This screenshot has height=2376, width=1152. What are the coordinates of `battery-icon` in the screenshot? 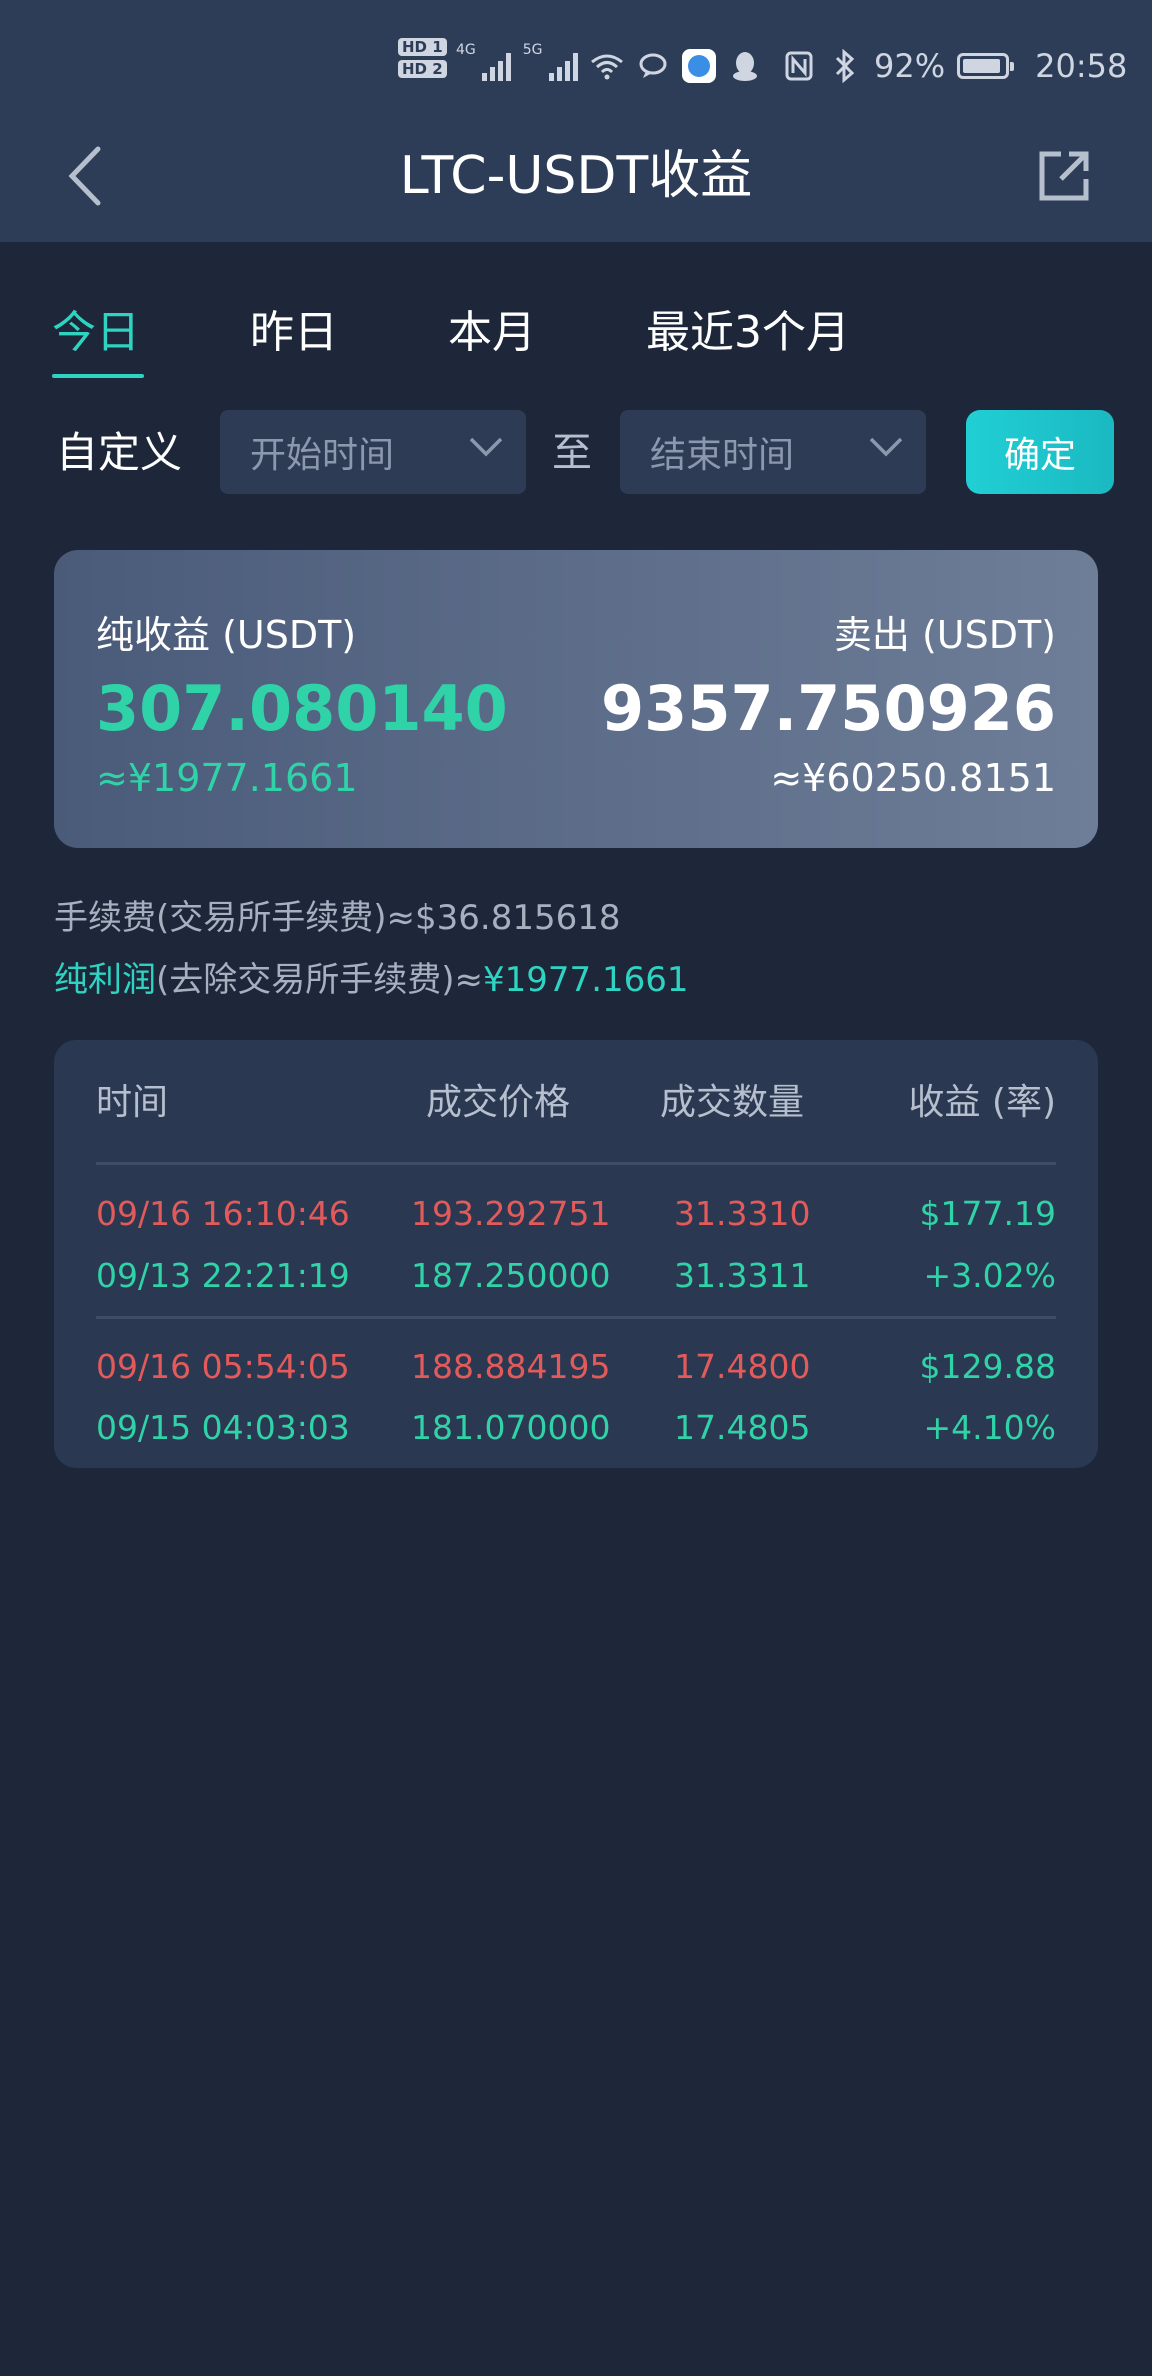 It's located at (986, 66).